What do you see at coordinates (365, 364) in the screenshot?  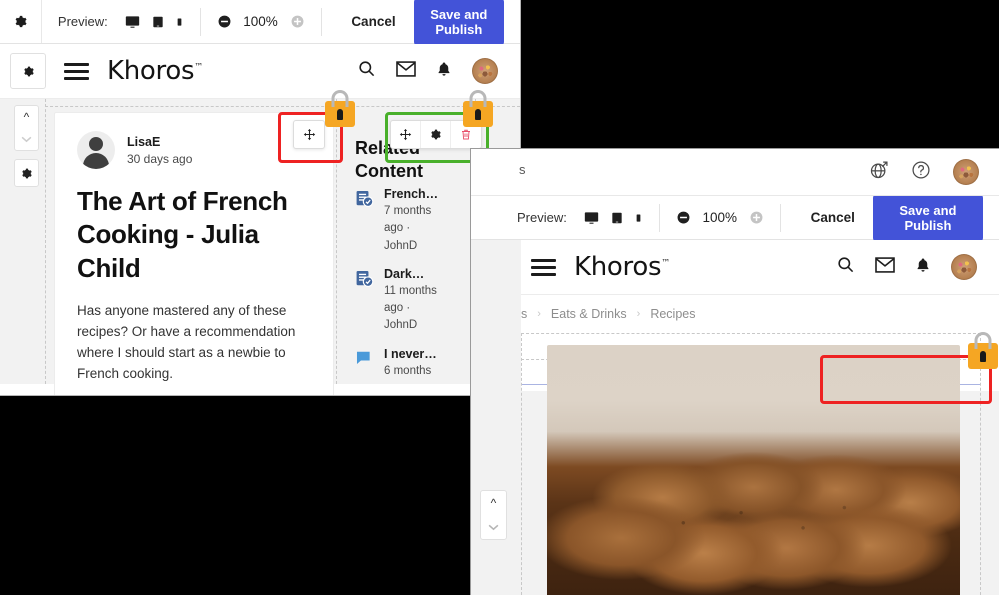 I see `comment-bubble-icon` at bounding box center [365, 364].